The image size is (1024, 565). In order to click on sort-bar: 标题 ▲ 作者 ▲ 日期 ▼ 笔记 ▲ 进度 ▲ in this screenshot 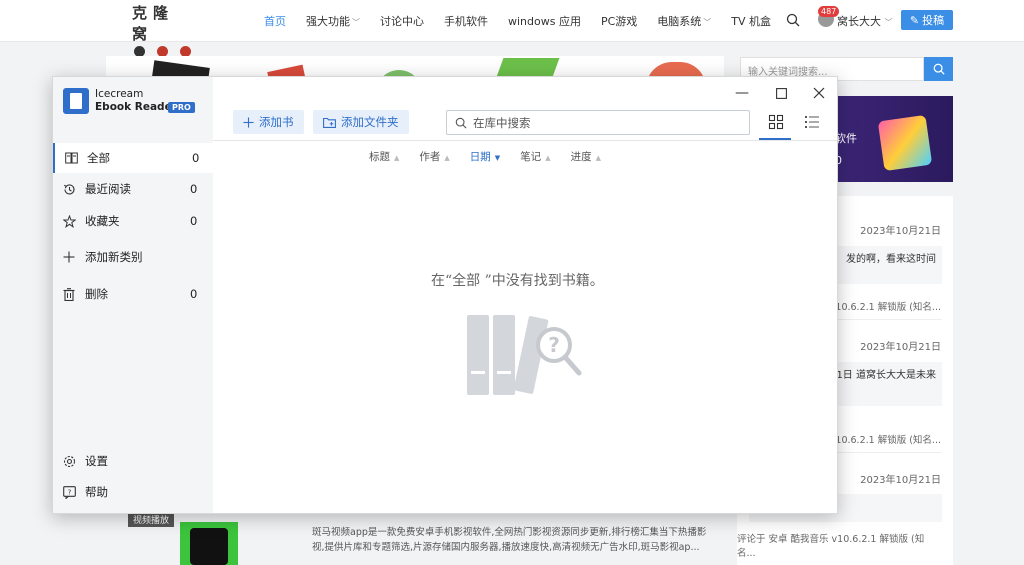, I will do `click(525, 158)`.